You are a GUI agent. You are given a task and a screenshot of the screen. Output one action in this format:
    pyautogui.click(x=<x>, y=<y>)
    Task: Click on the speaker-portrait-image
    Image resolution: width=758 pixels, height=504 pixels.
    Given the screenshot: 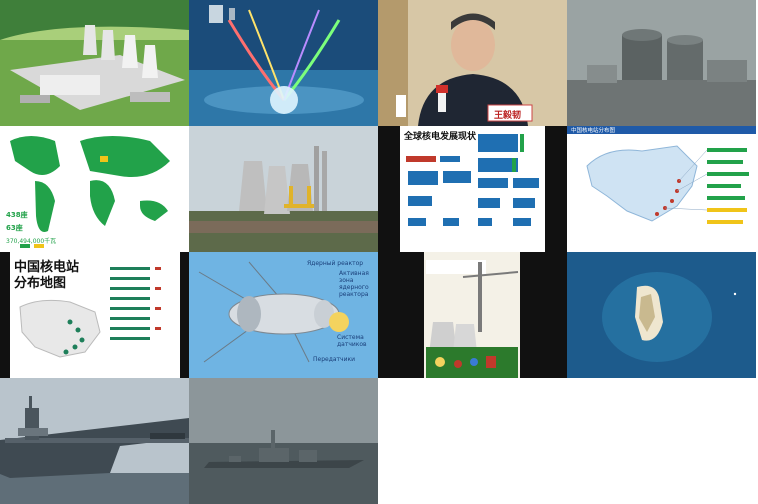 What is the action you would take?
    pyautogui.click(x=472, y=63)
    